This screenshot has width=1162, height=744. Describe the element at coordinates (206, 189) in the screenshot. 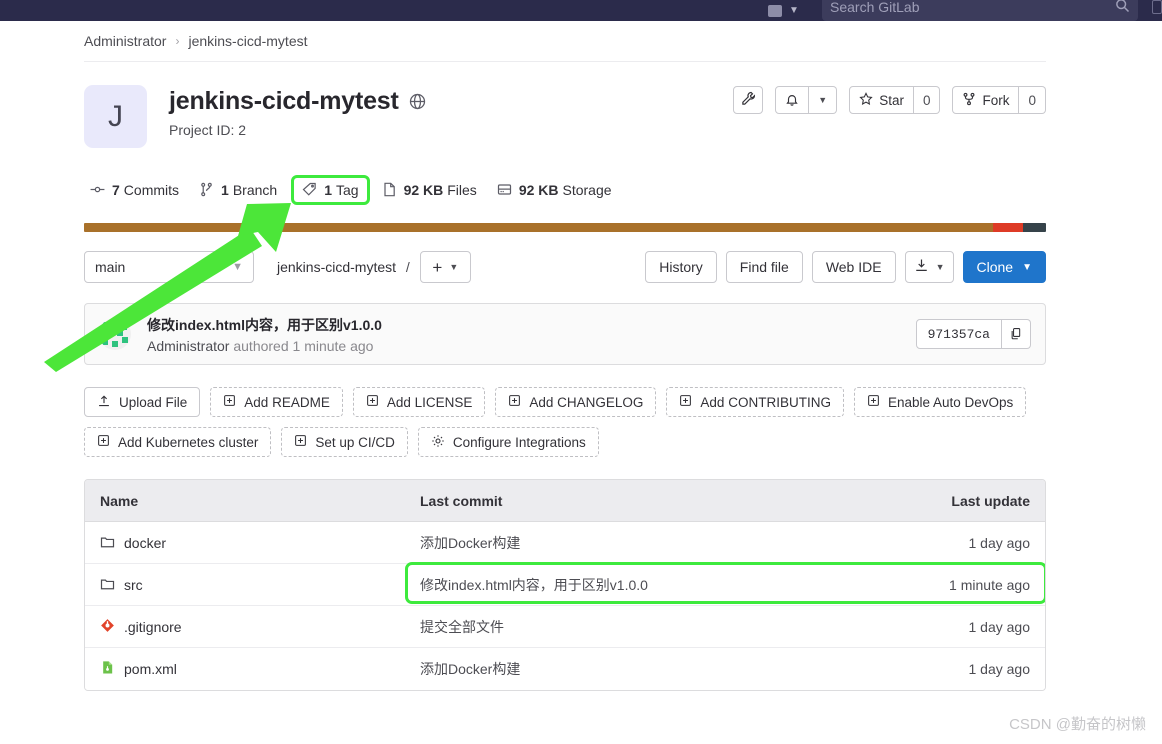

I see `branch-icon` at that location.